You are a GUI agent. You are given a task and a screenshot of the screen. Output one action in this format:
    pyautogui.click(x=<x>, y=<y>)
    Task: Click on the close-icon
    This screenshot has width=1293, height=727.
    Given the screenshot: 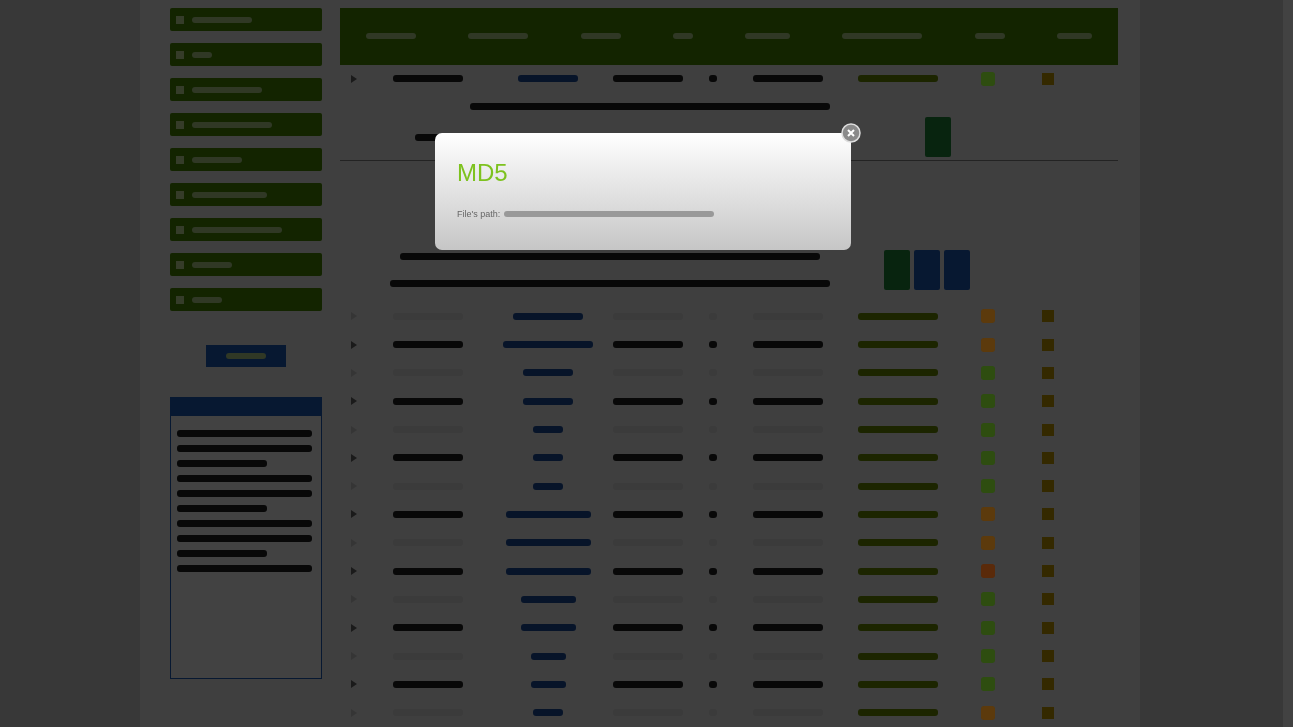 What is the action you would take?
    pyautogui.click(x=851, y=133)
    